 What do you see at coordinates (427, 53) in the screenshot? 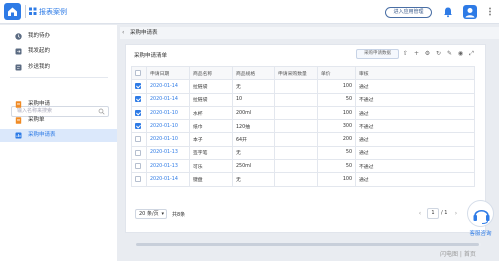
I see `settings-icon: ⚙` at bounding box center [427, 53].